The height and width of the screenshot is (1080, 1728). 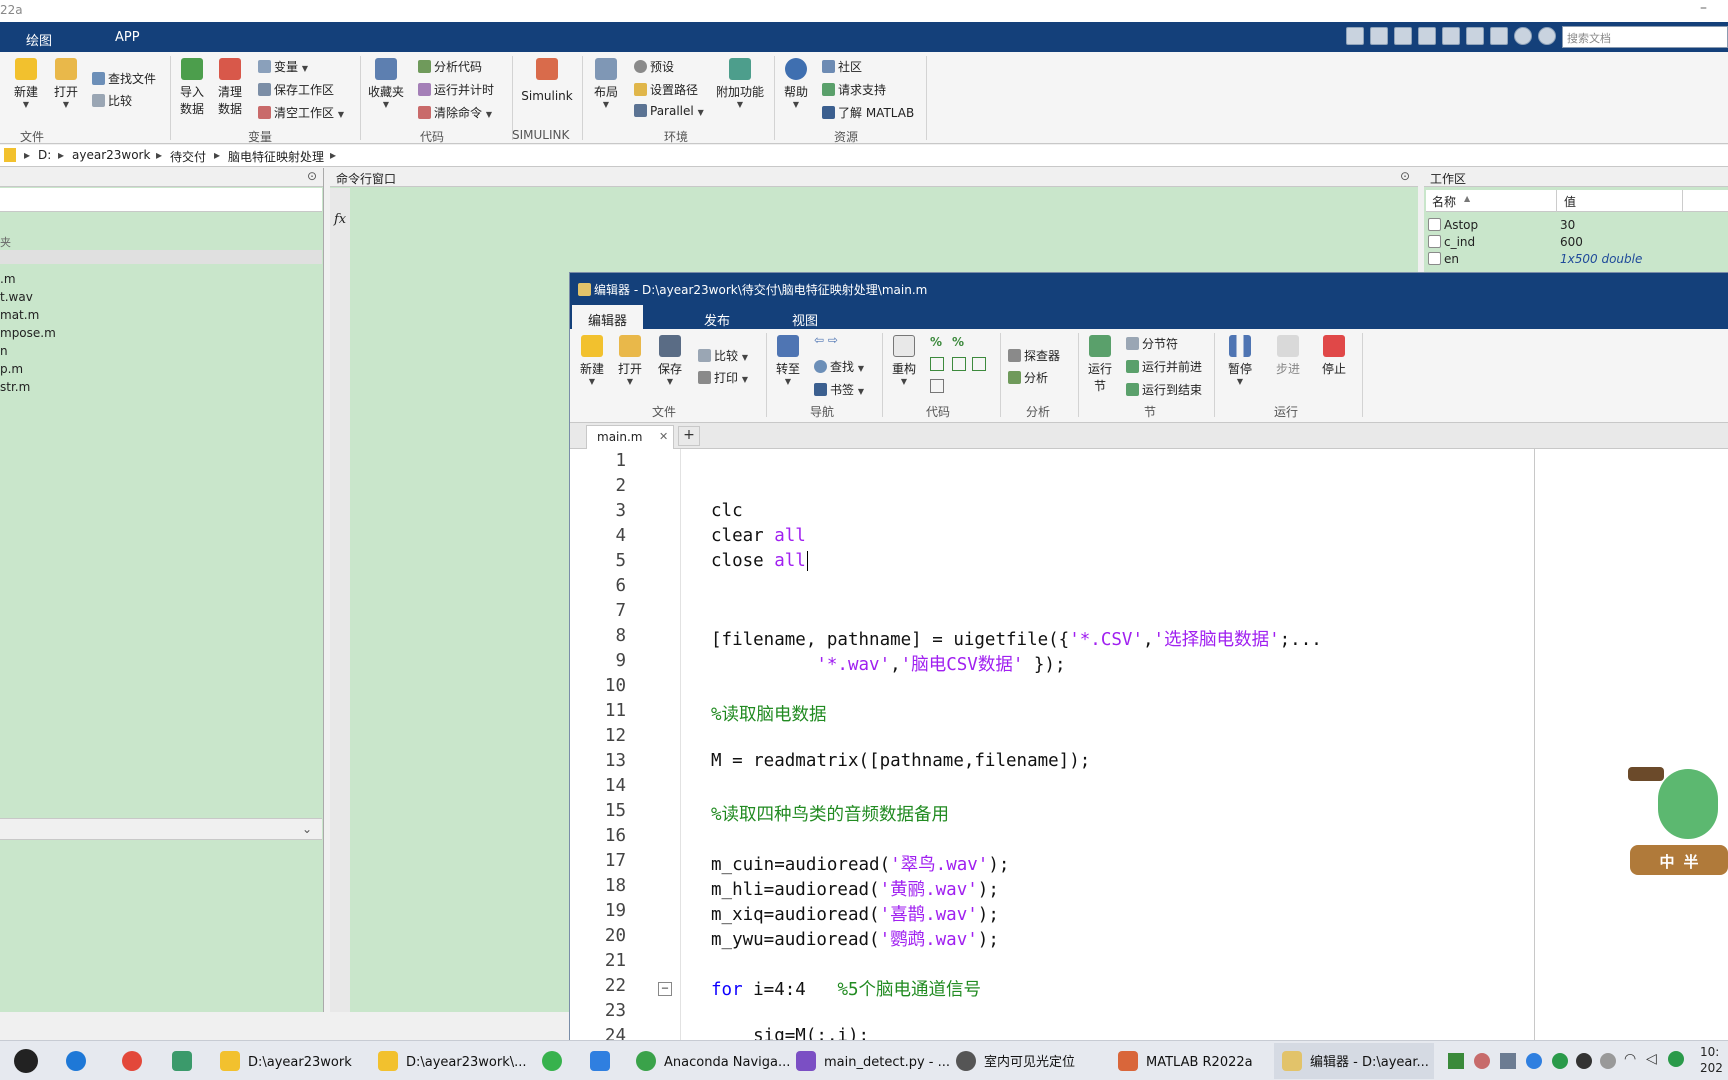 What do you see at coordinates (842, 66) in the screenshot?
I see `community-button: 社区` at bounding box center [842, 66].